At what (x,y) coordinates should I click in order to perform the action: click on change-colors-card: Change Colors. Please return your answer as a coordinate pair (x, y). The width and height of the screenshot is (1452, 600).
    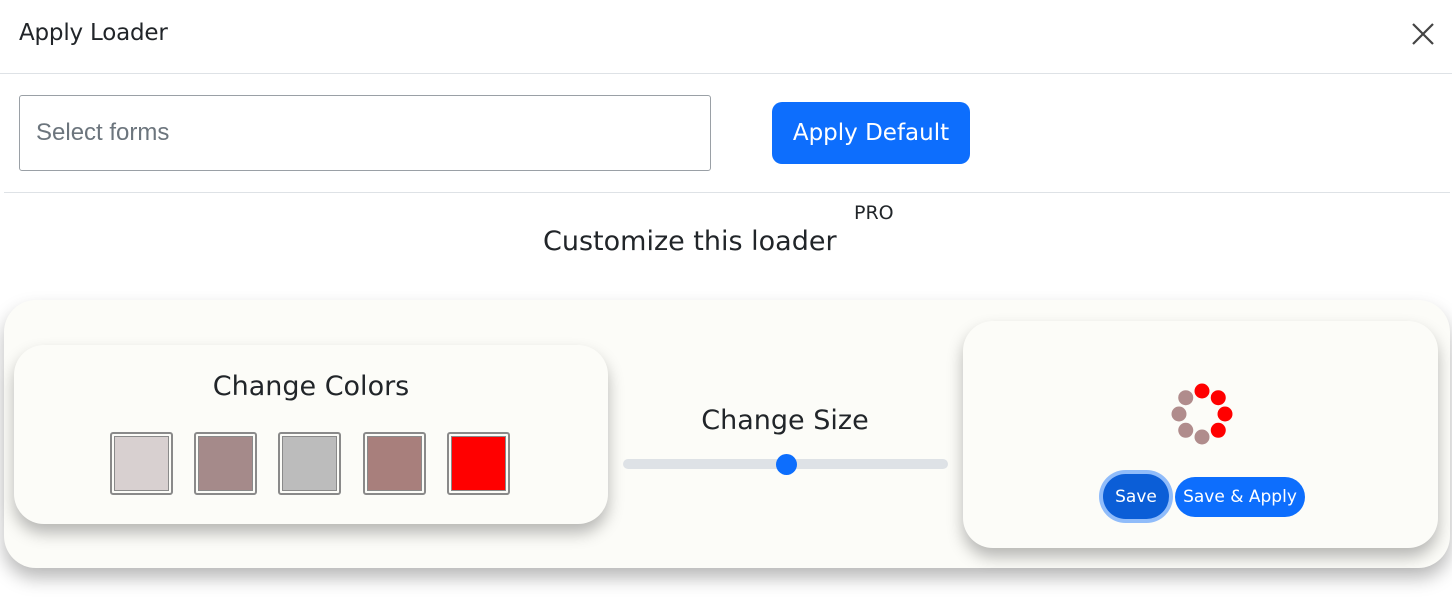
    Looking at the image, I should click on (311, 434).